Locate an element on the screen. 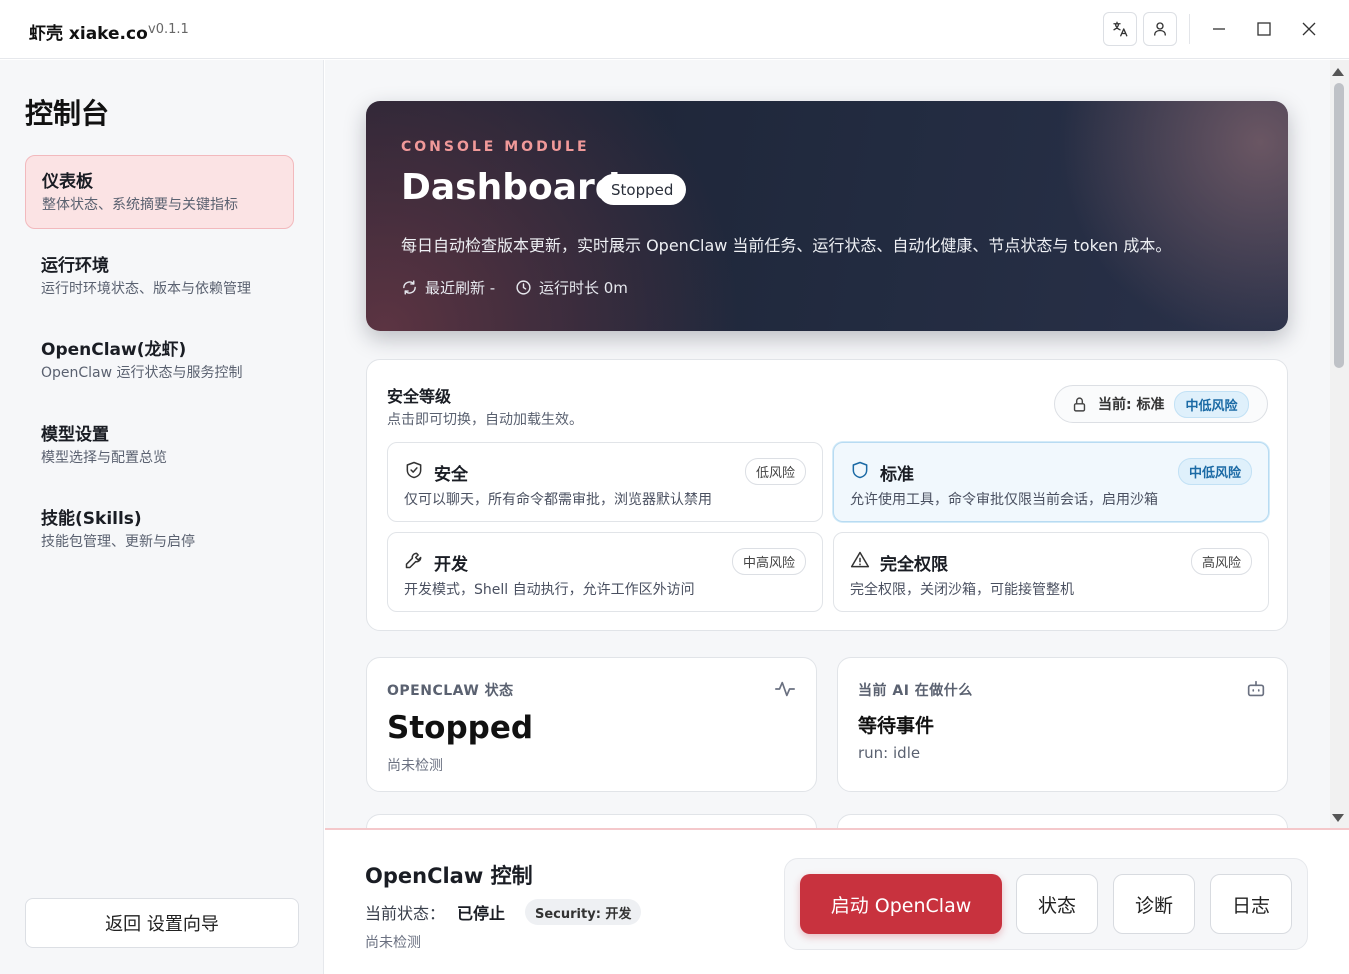  scroll-down-arrow is located at coordinates (1338, 818).